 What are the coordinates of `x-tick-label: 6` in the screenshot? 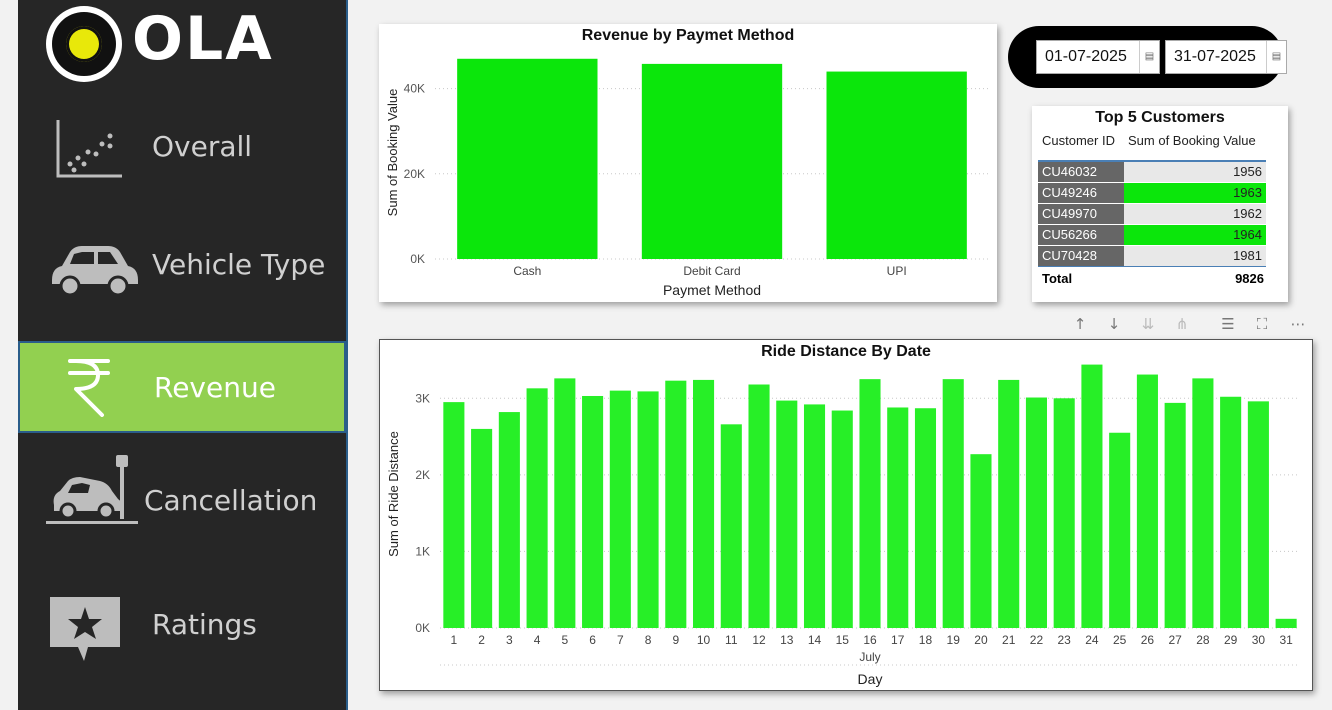 It's located at (592, 640).